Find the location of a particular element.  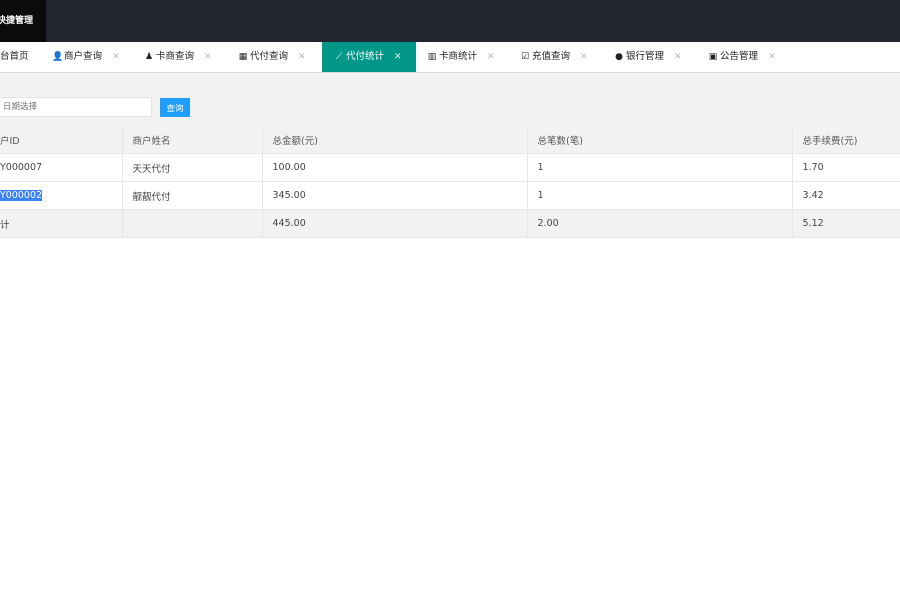

tab-payout-query: ▦ 代付查询 ✕ is located at coordinates (272, 57).